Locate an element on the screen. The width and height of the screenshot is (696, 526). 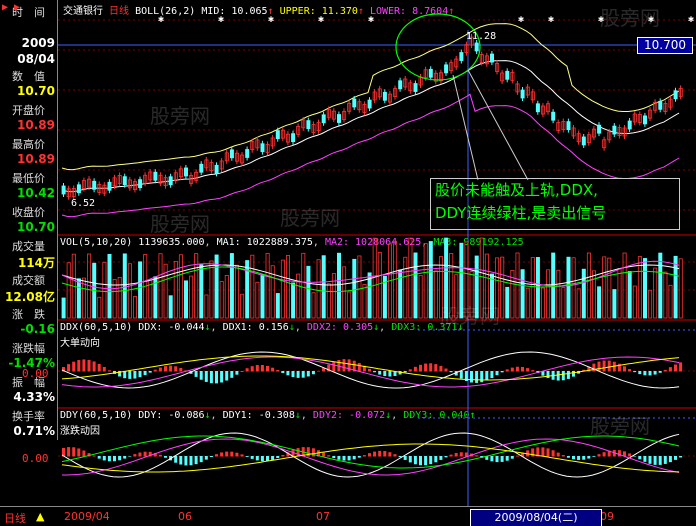
ddy2-line is located at coordinates (371, 457).